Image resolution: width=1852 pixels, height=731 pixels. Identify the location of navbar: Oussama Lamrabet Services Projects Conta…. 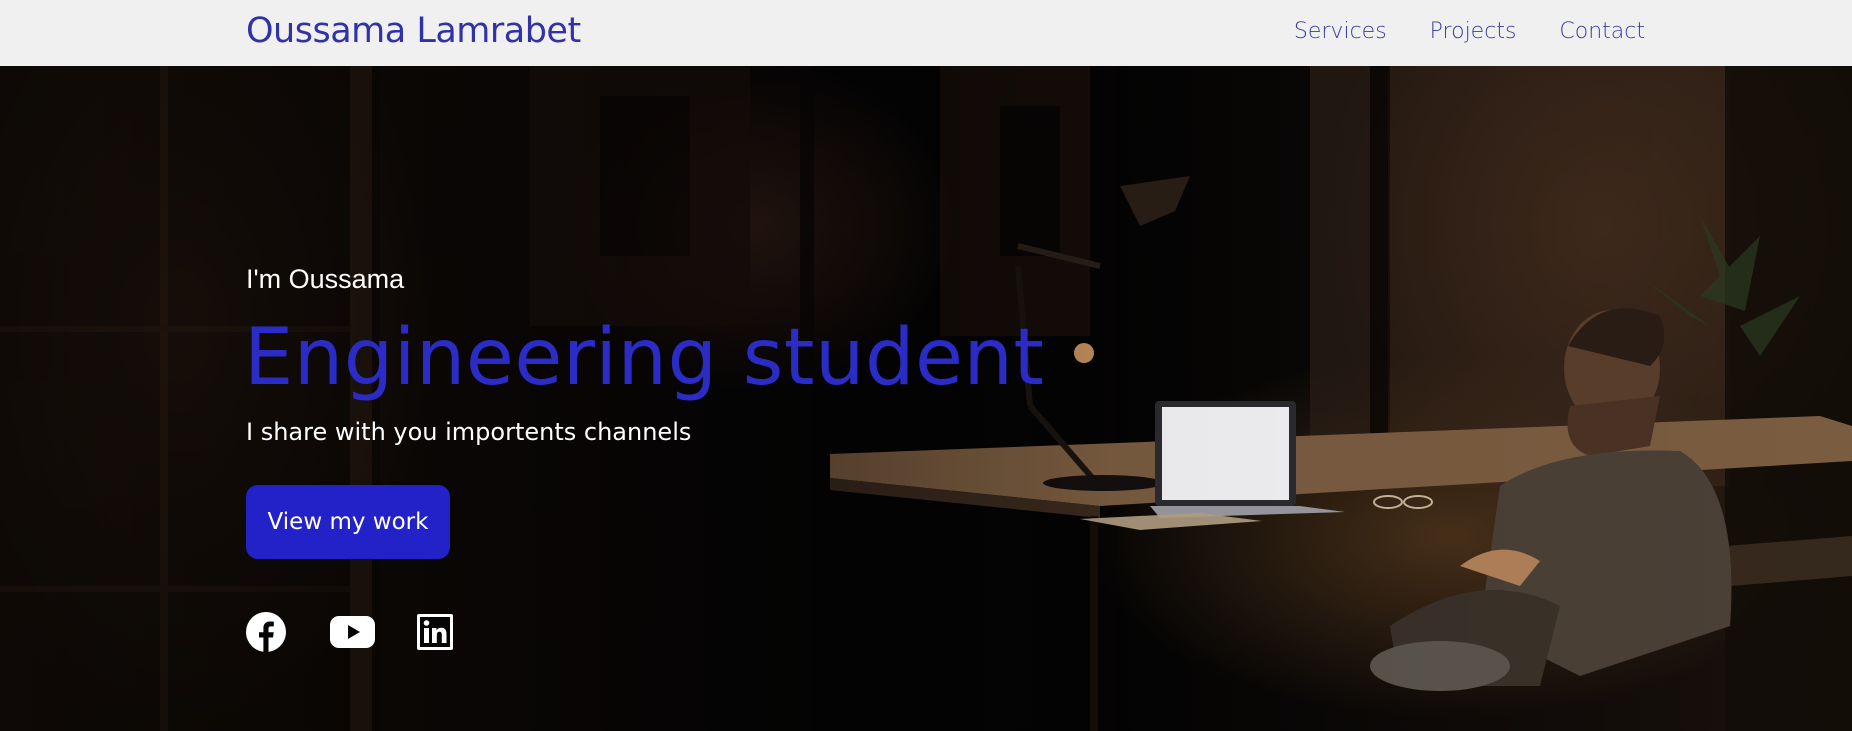
(926, 33).